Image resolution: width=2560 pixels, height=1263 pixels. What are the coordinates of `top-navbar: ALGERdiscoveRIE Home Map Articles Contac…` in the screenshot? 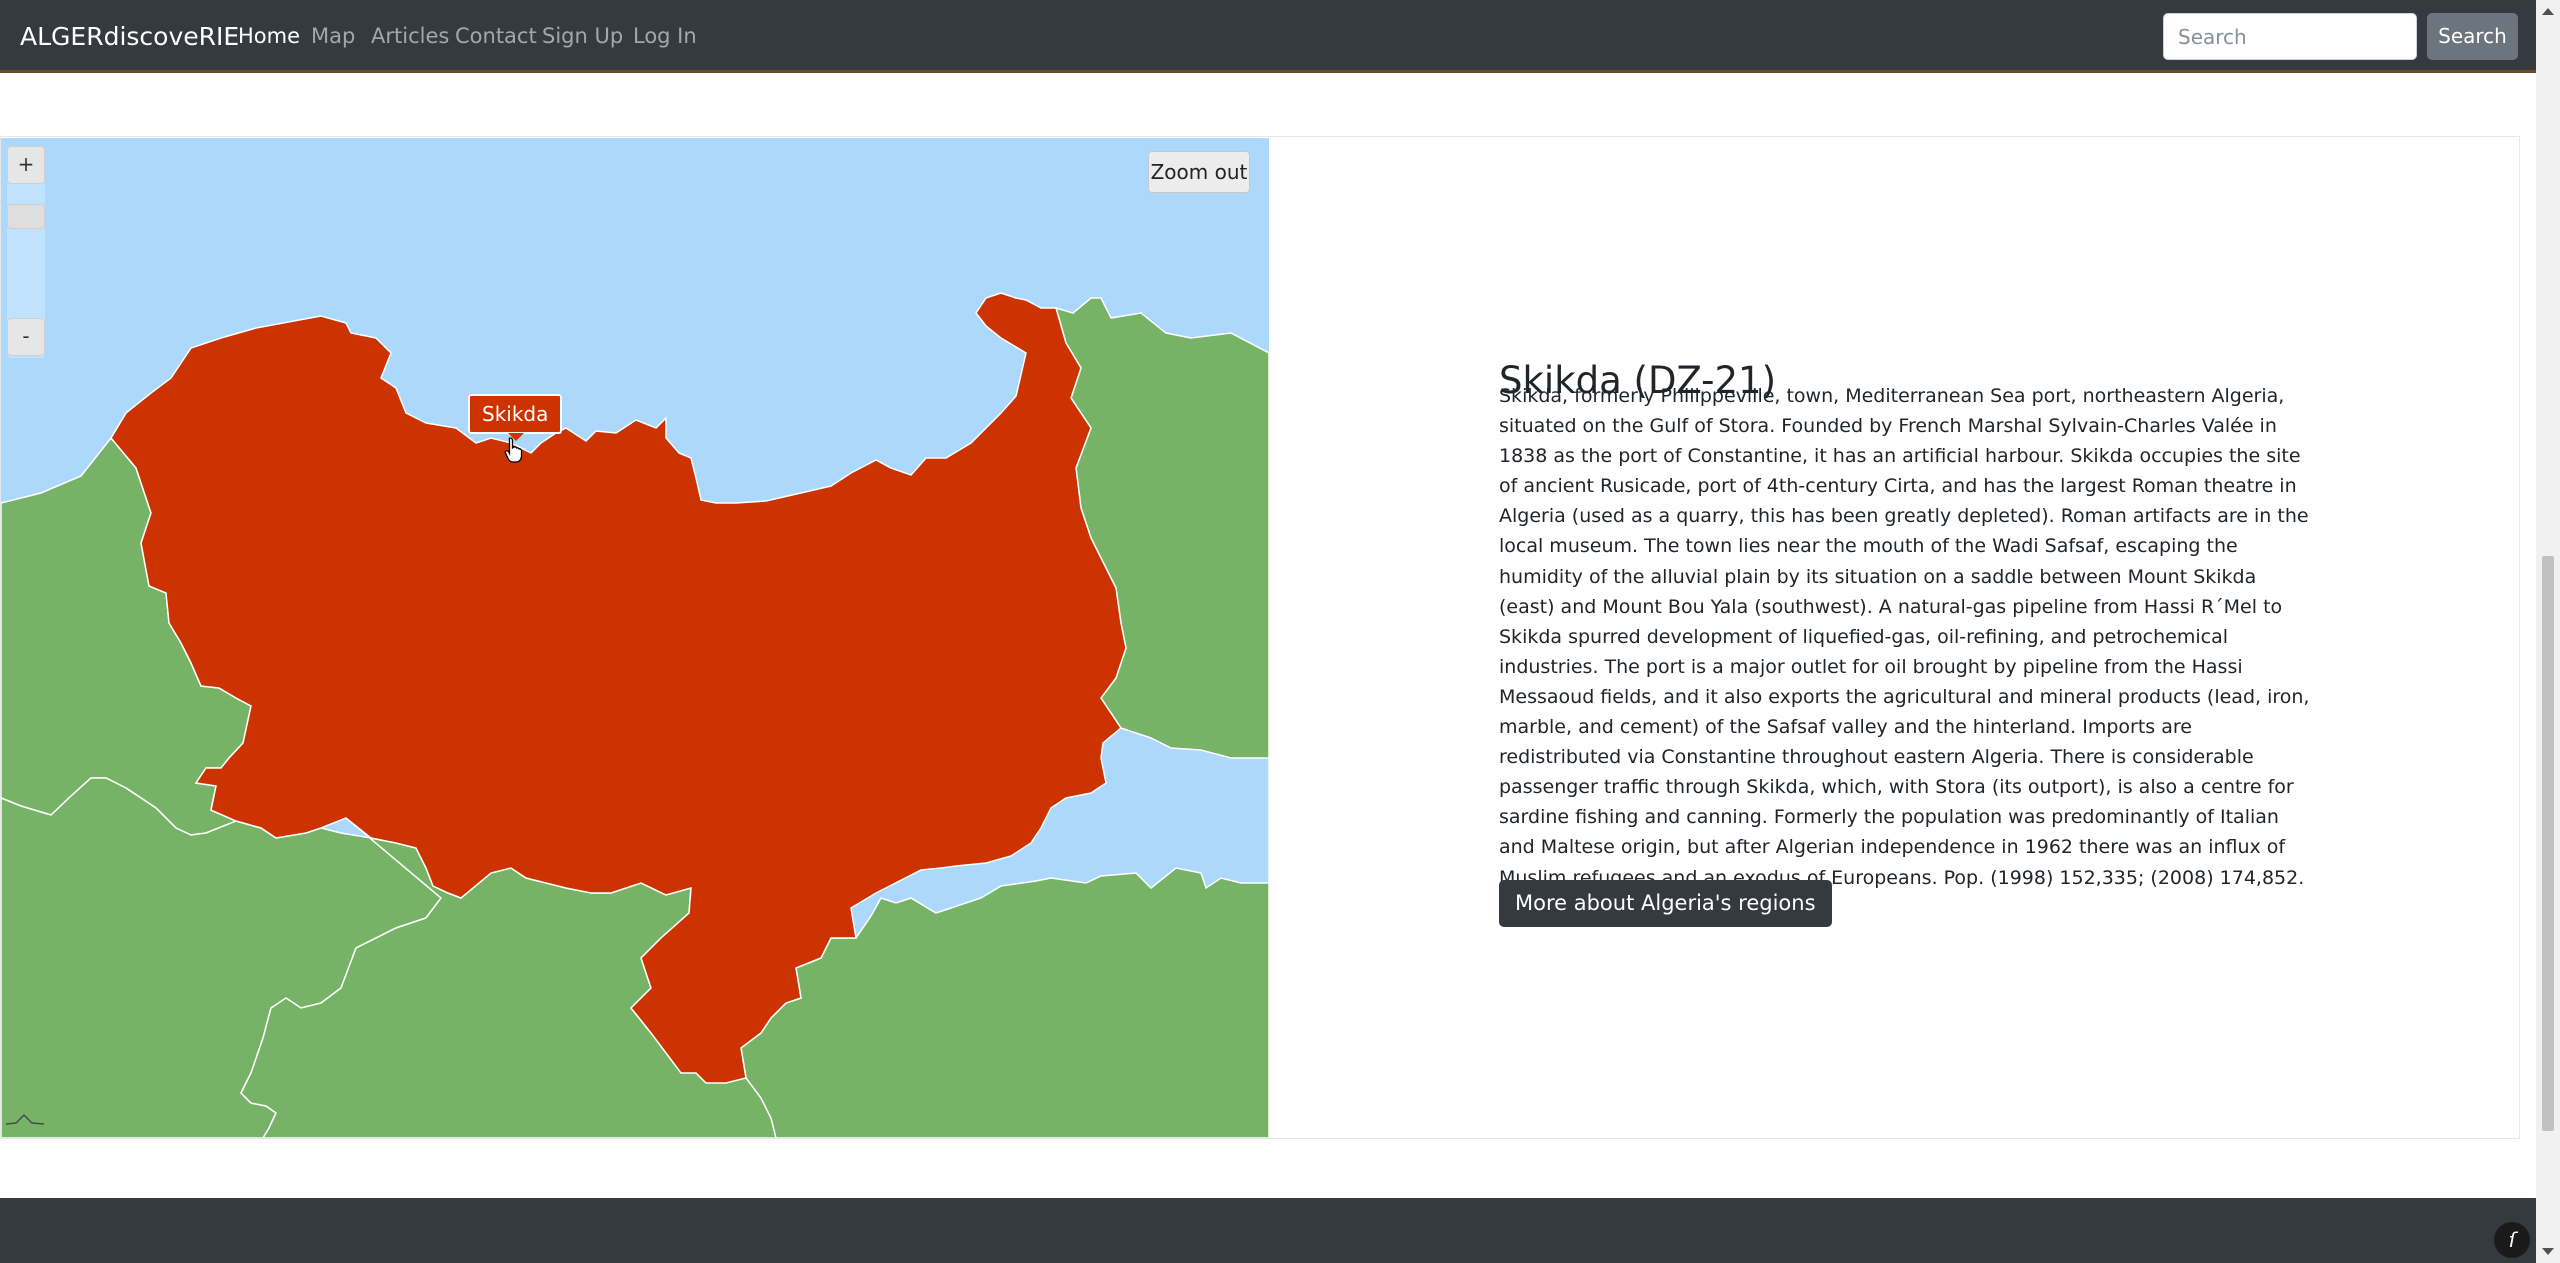 It's located at (1268, 36).